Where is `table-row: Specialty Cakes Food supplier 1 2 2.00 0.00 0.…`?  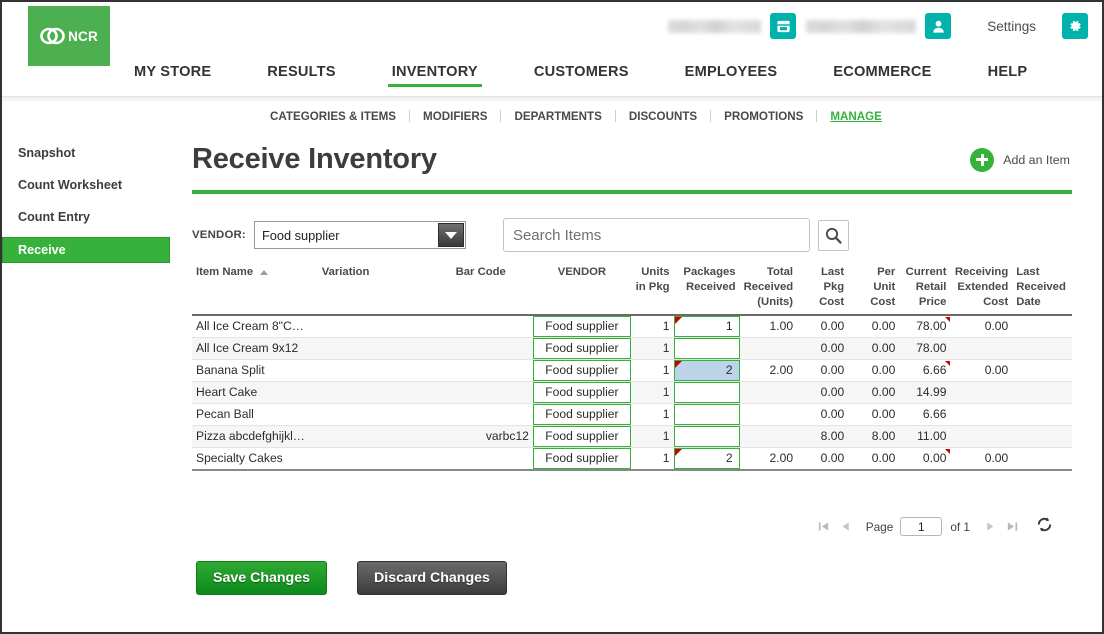
table-row: Specialty Cakes Food supplier 1 2 2.00 0.00 0.… is located at coordinates (632, 459).